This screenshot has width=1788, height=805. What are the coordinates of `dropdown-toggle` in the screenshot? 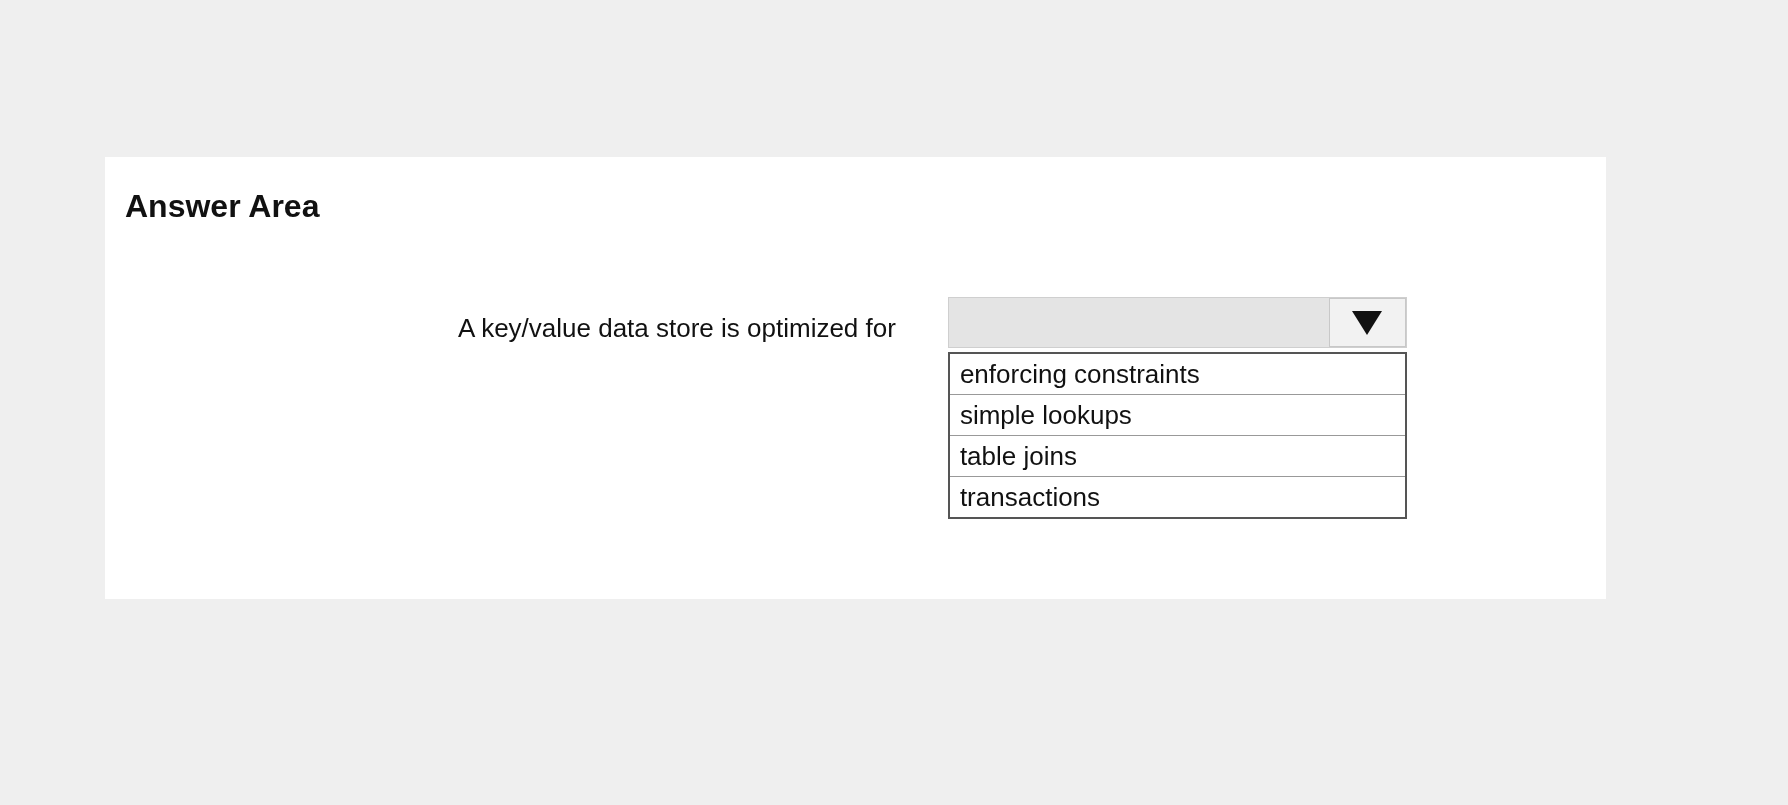 It's located at (1367, 323).